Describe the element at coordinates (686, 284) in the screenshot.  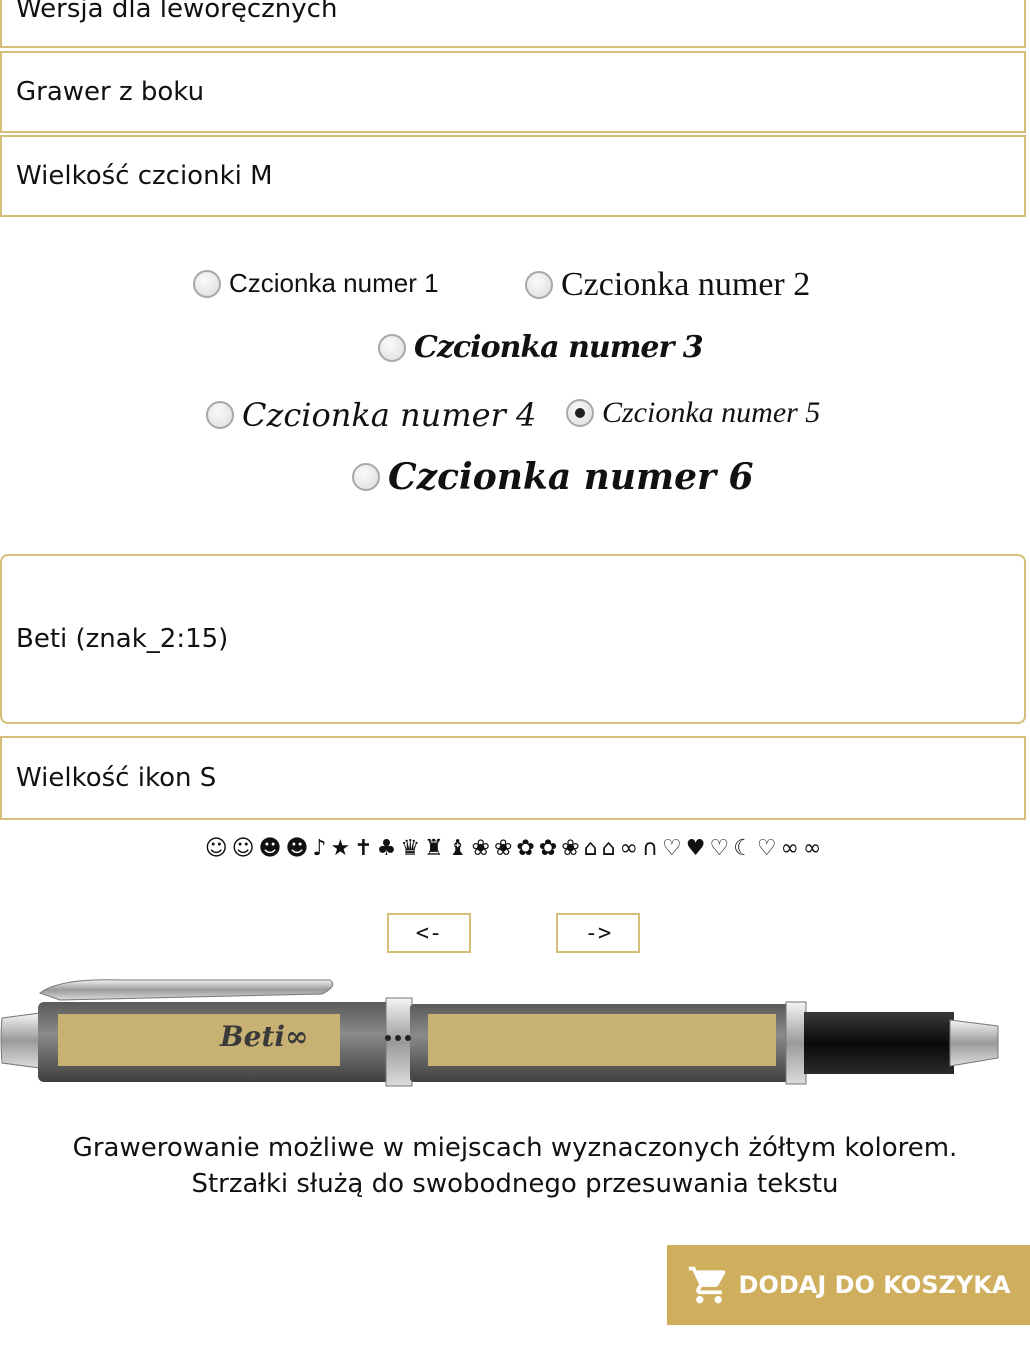
I see `font-radio-label: Czcionka numer 2` at that location.